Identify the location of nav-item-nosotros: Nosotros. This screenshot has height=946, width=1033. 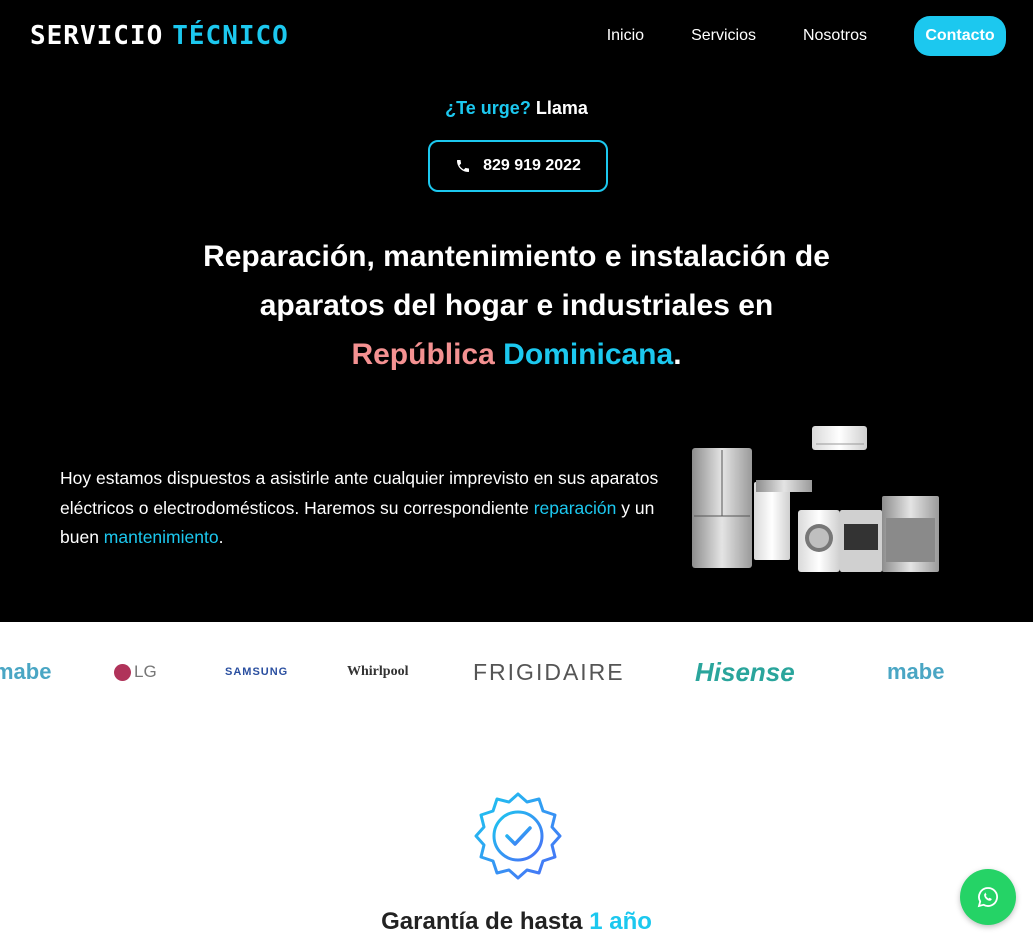
(835, 36).